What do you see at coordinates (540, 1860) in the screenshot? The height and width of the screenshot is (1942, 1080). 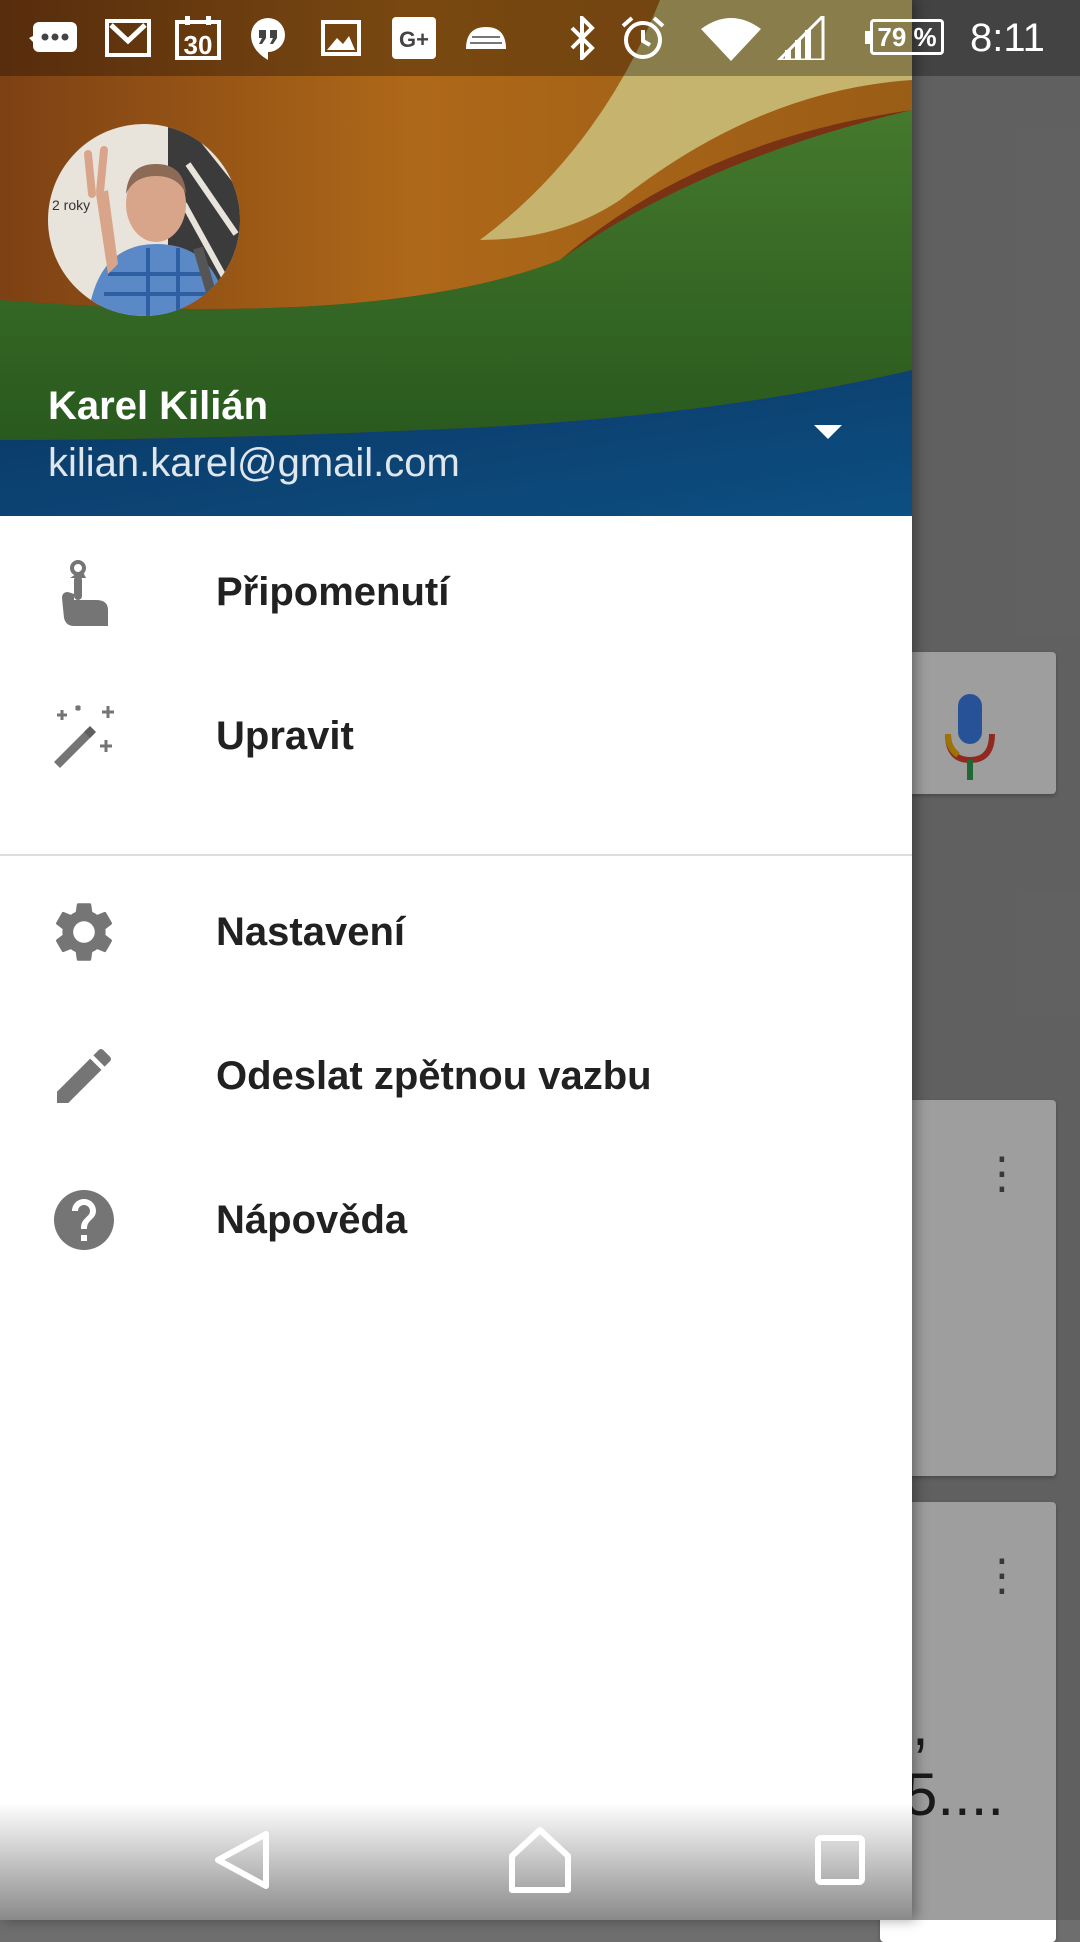 I see `home-icon` at bounding box center [540, 1860].